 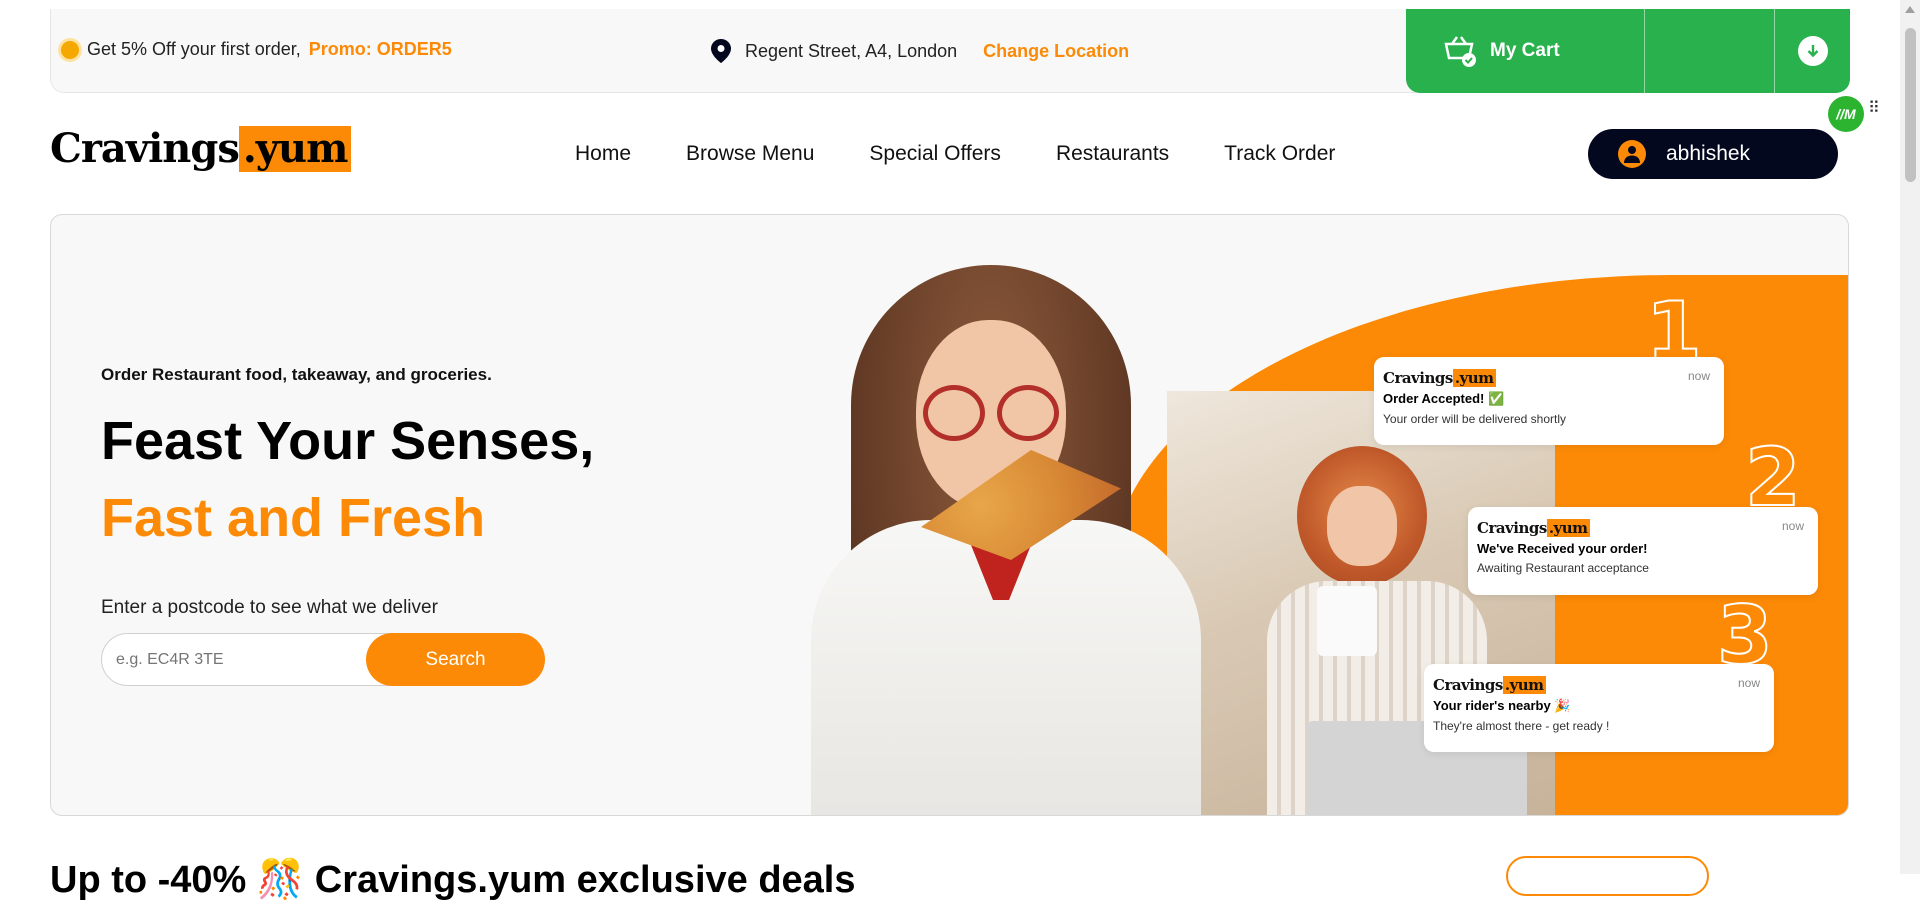 What do you see at coordinates (1521, 726) in the screenshot?
I see `notification-text: They're almost there - get ready !` at bounding box center [1521, 726].